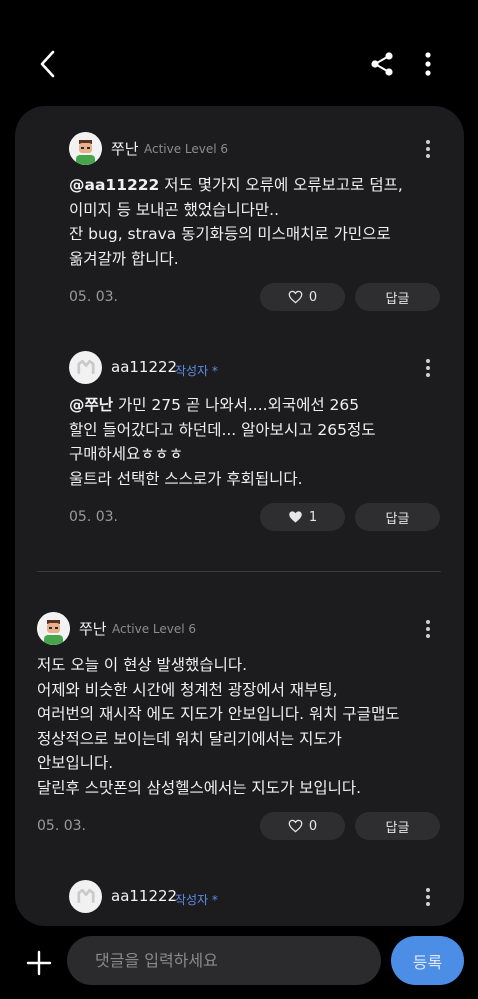 The width and height of the screenshot is (478, 999). What do you see at coordinates (295, 517) in the screenshot?
I see `heart-filled-icon` at bounding box center [295, 517].